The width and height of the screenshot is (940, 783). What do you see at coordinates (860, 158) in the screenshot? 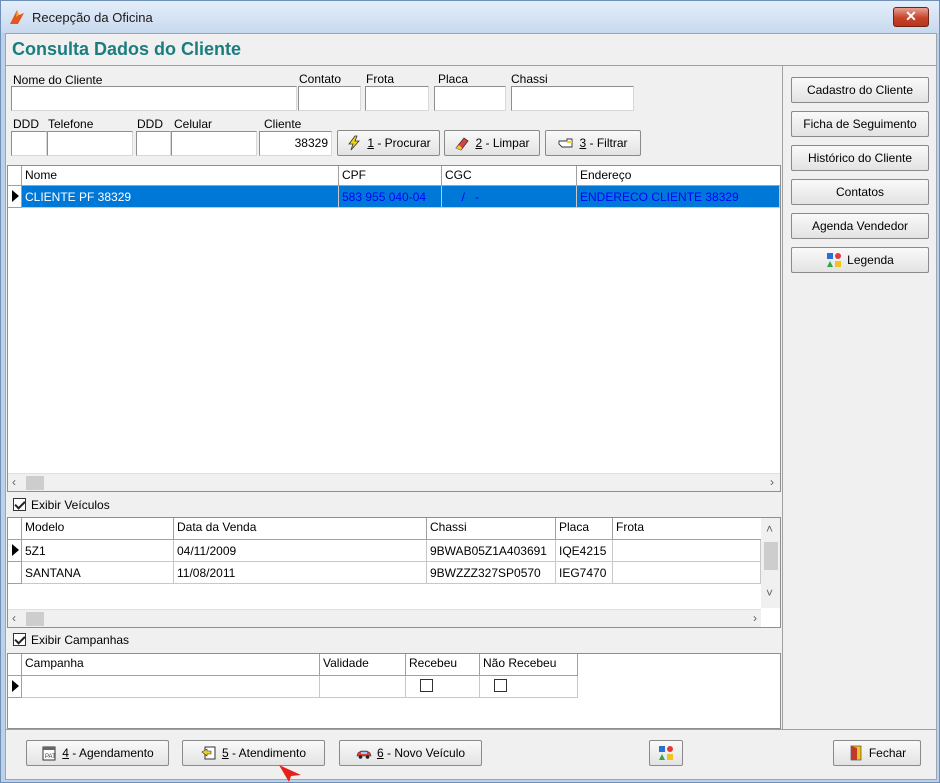
I see `historico-cliente-button: Histórico do Cliente` at bounding box center [860, 158].